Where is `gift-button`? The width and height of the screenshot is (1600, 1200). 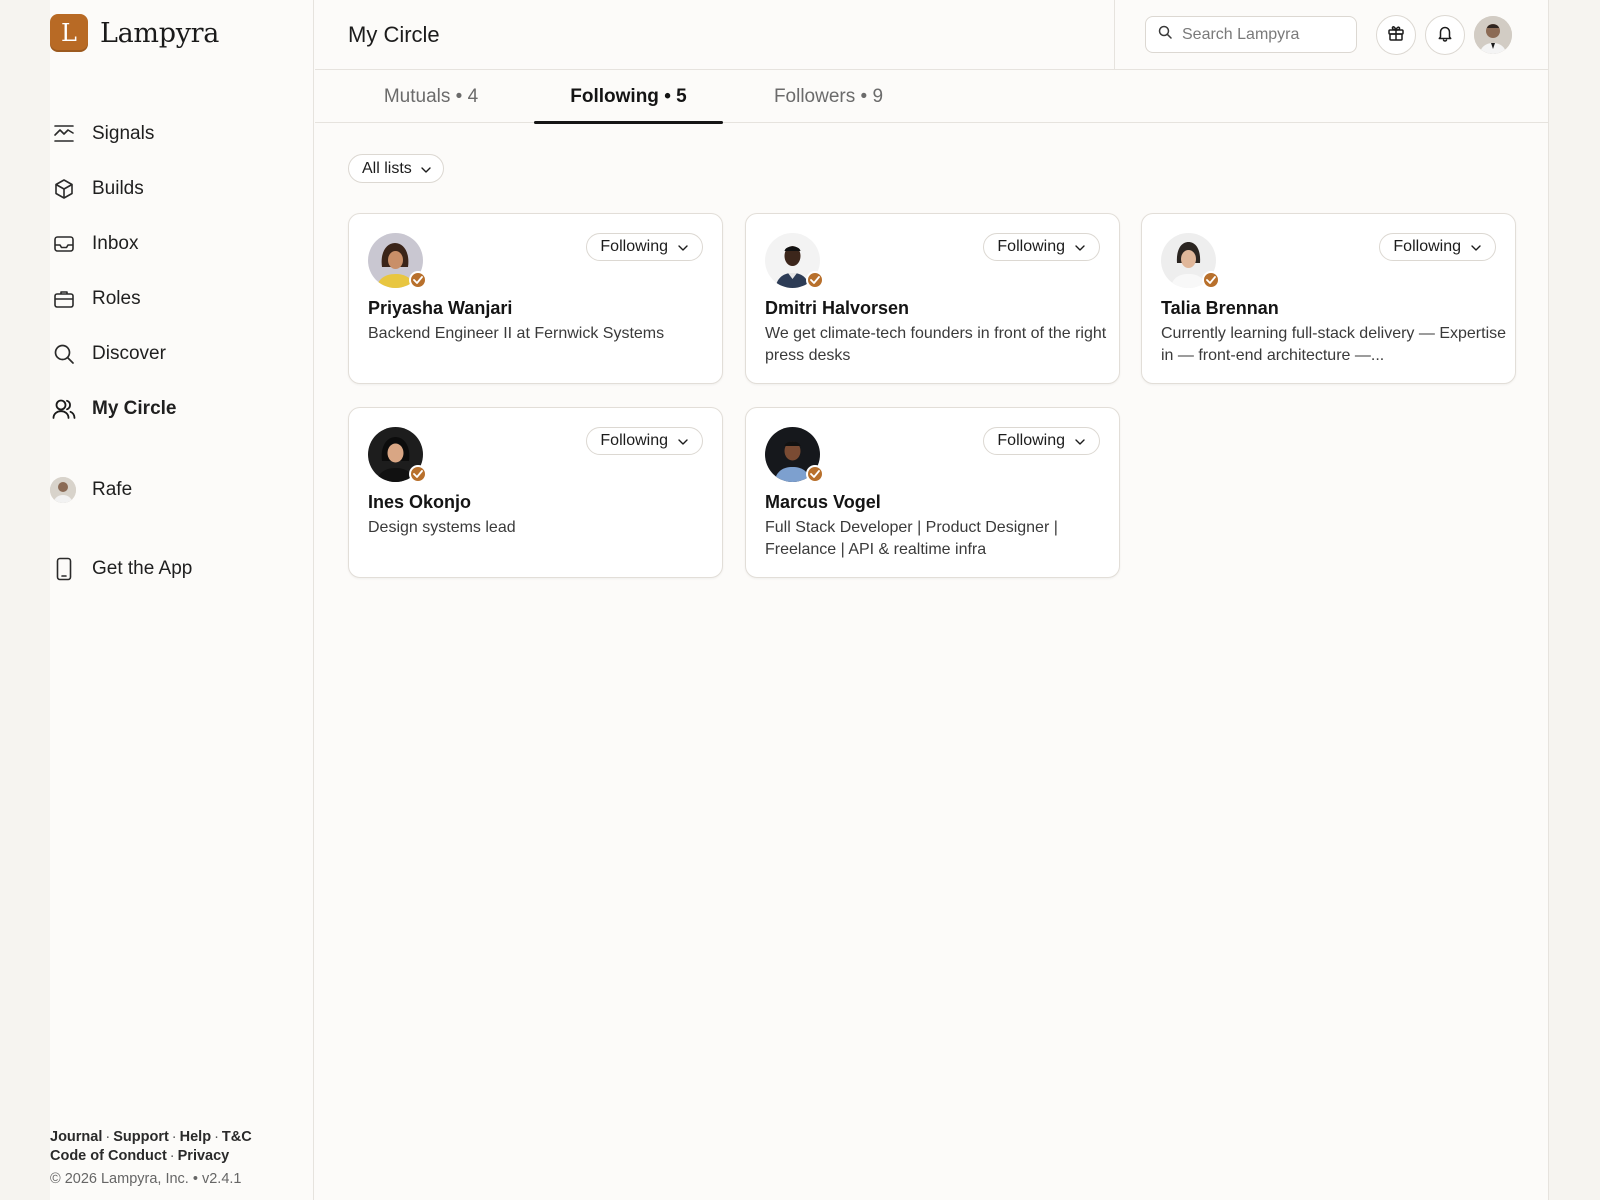 gift-button is located at coordinates (1396, 35).